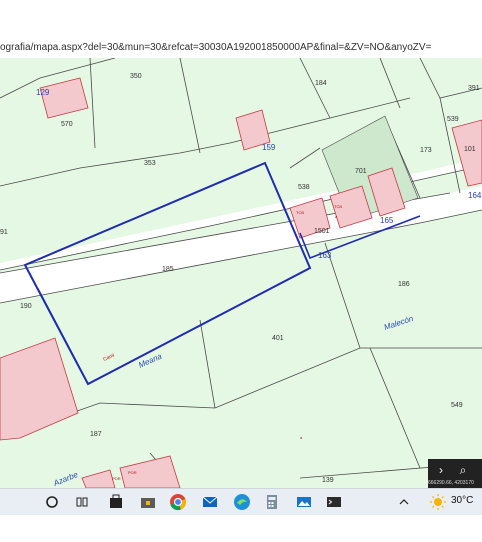 The height and width of the screenshot is (542, 482). What do you see at coordinates (304, 502) in the screenshot?
I see `photos-icon` at bounding box center [304, 502].